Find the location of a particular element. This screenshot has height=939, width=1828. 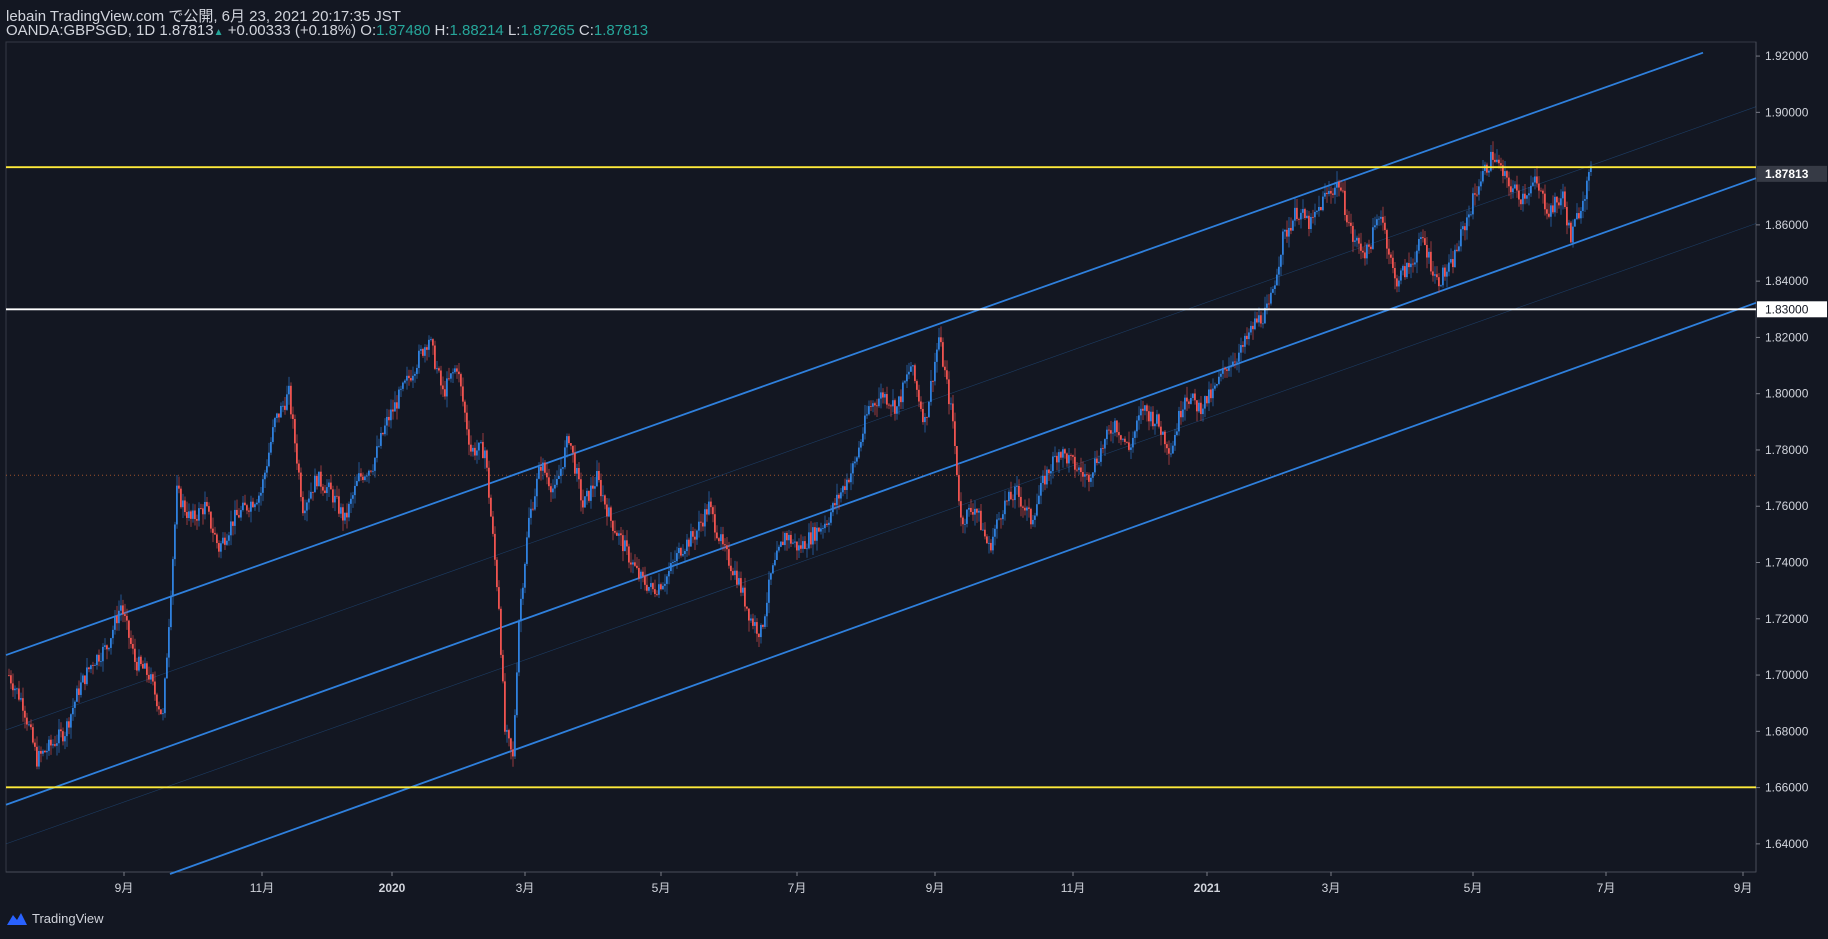

x-tick-label: 9月 is located at coordinates (1743, 888).